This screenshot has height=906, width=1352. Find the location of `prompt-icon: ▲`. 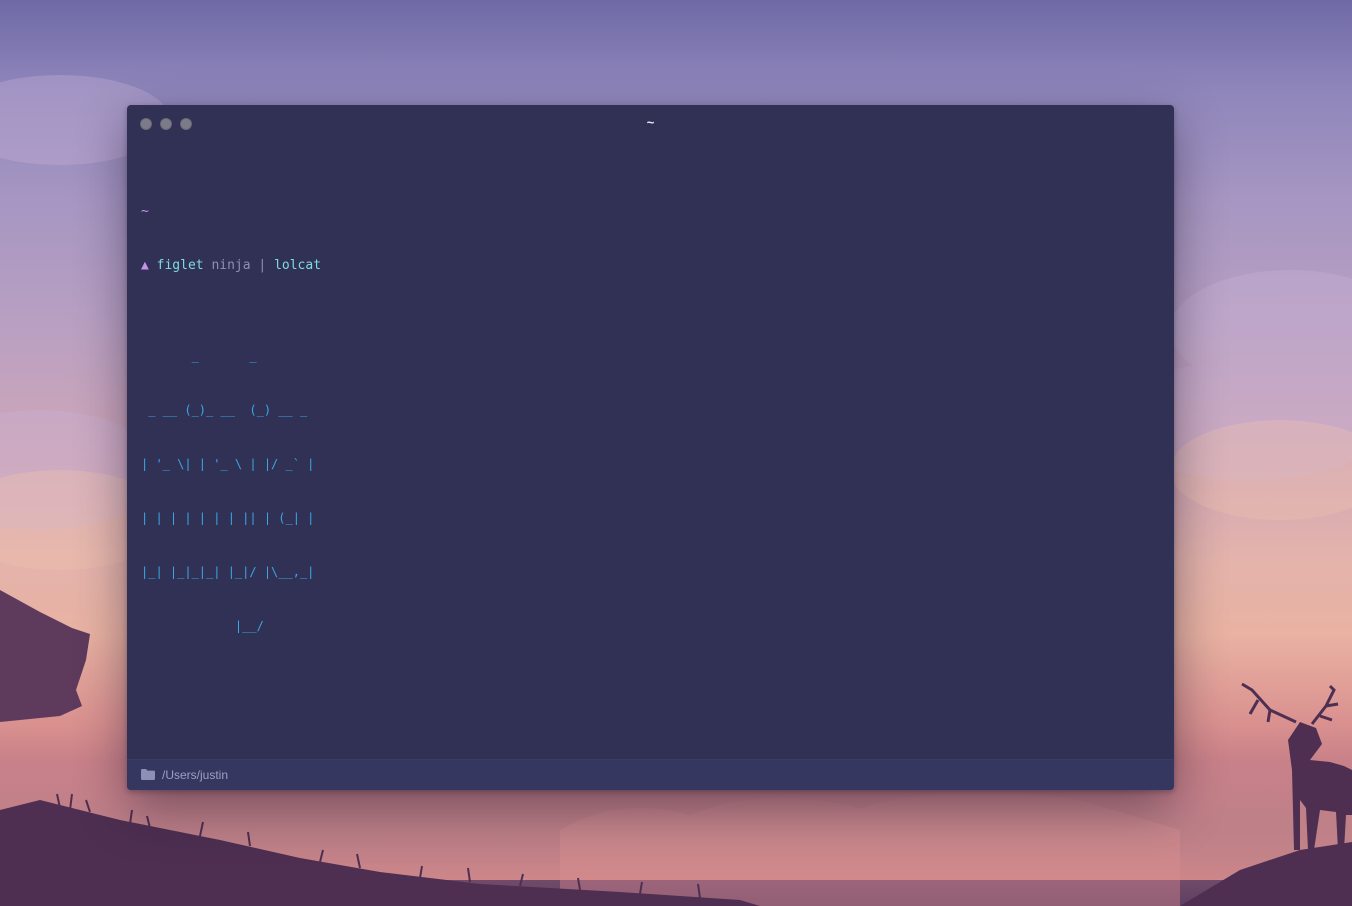

prompt-icon: ▲ is located at coordinates (145, 265).